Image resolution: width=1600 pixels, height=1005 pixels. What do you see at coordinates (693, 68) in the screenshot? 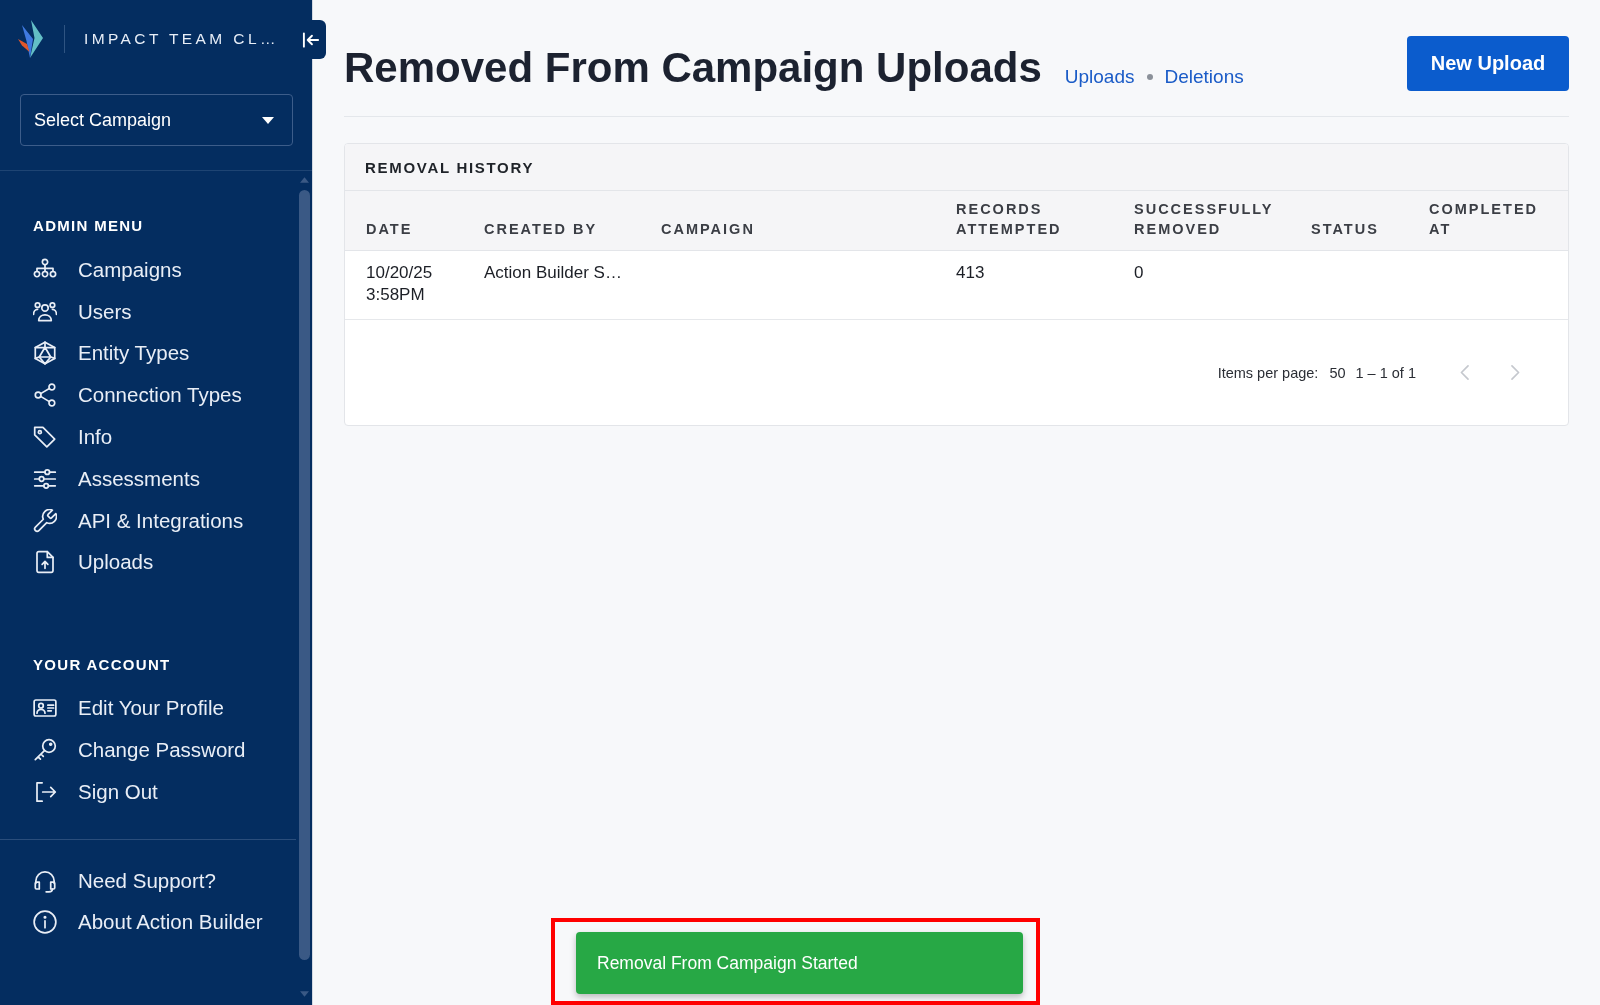
I see `page-title: Removed From Campaign Uploads` at bounding box center [693, 68].